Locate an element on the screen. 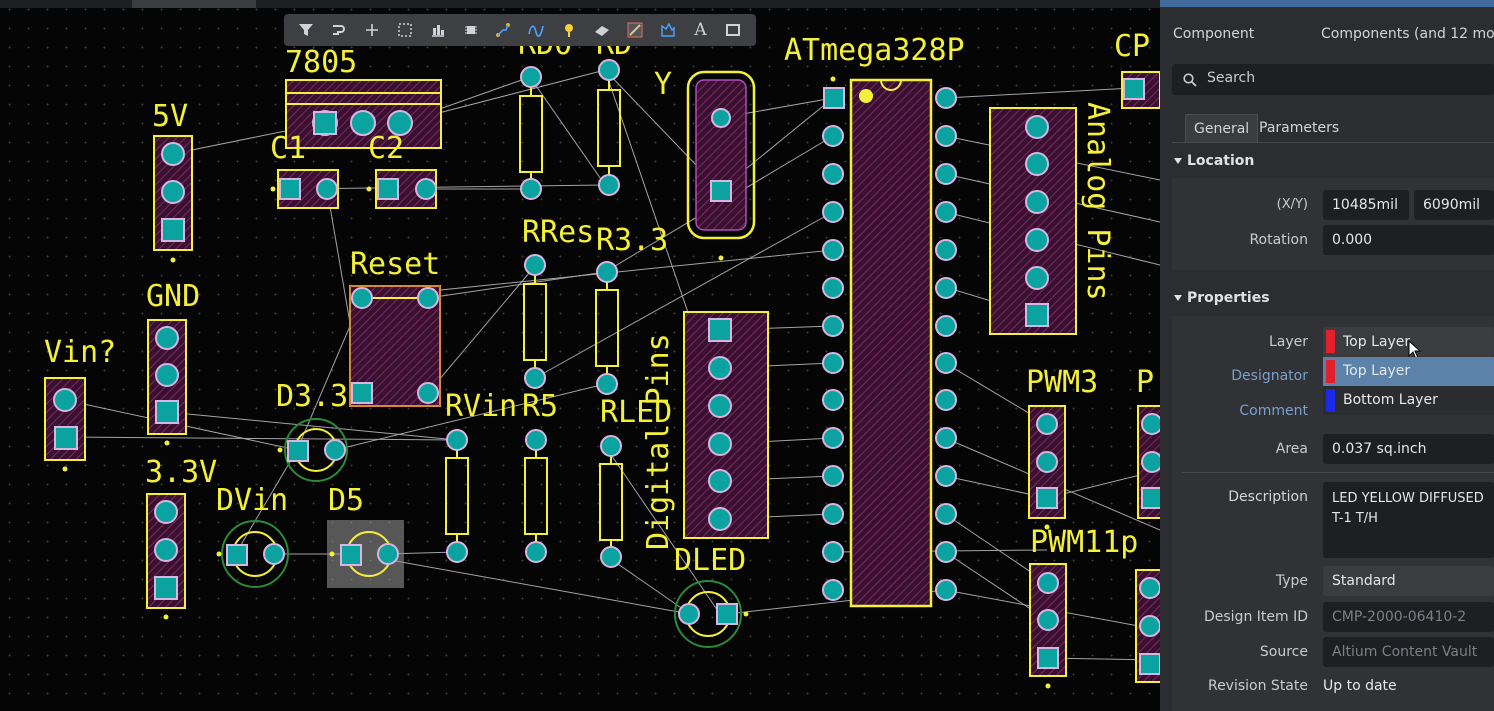 Image resolution: width=1494 pixels, height=711 pixels. crystal-y is located at coordinates (721, 165).